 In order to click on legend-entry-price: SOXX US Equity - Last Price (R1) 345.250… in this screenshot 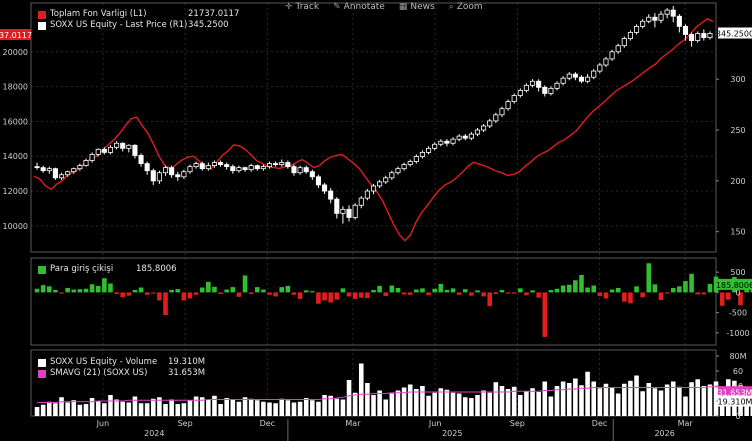, I will do `click(138, 25)`.